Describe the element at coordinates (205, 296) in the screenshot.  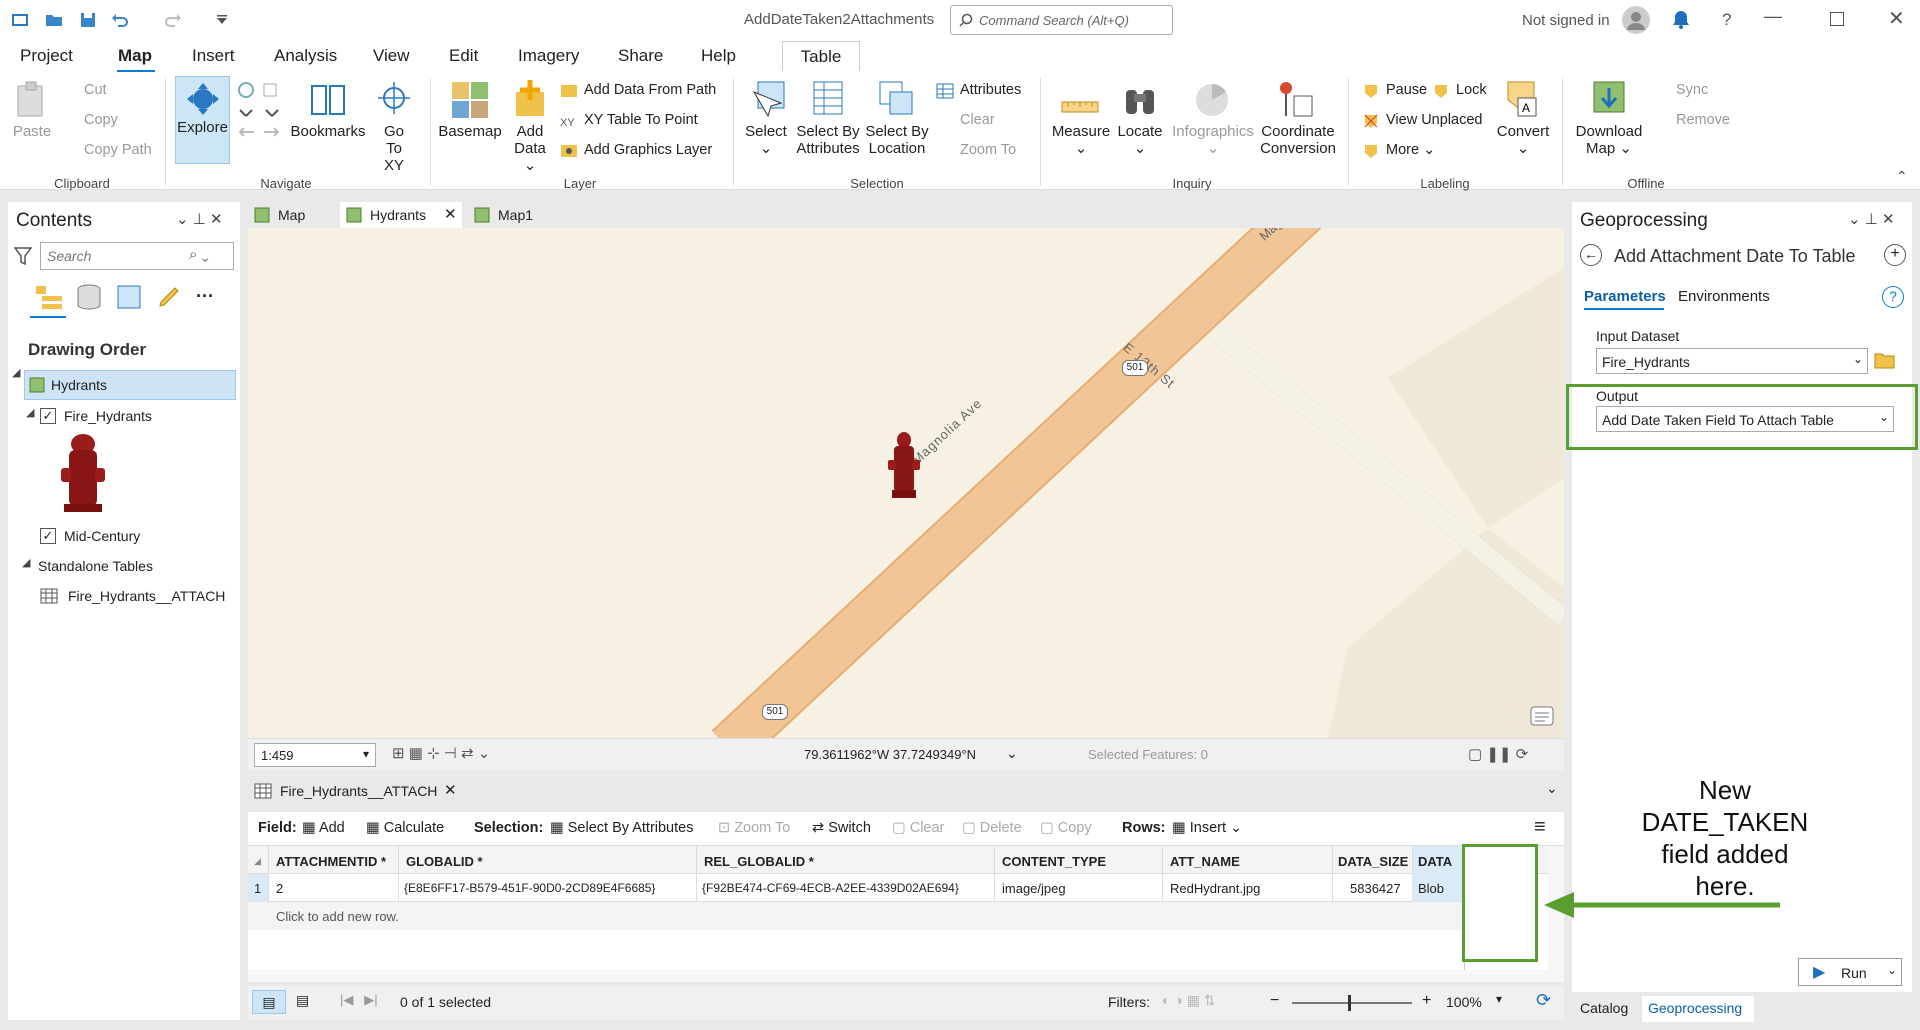
I see `more-options-icon: ···` at that location.